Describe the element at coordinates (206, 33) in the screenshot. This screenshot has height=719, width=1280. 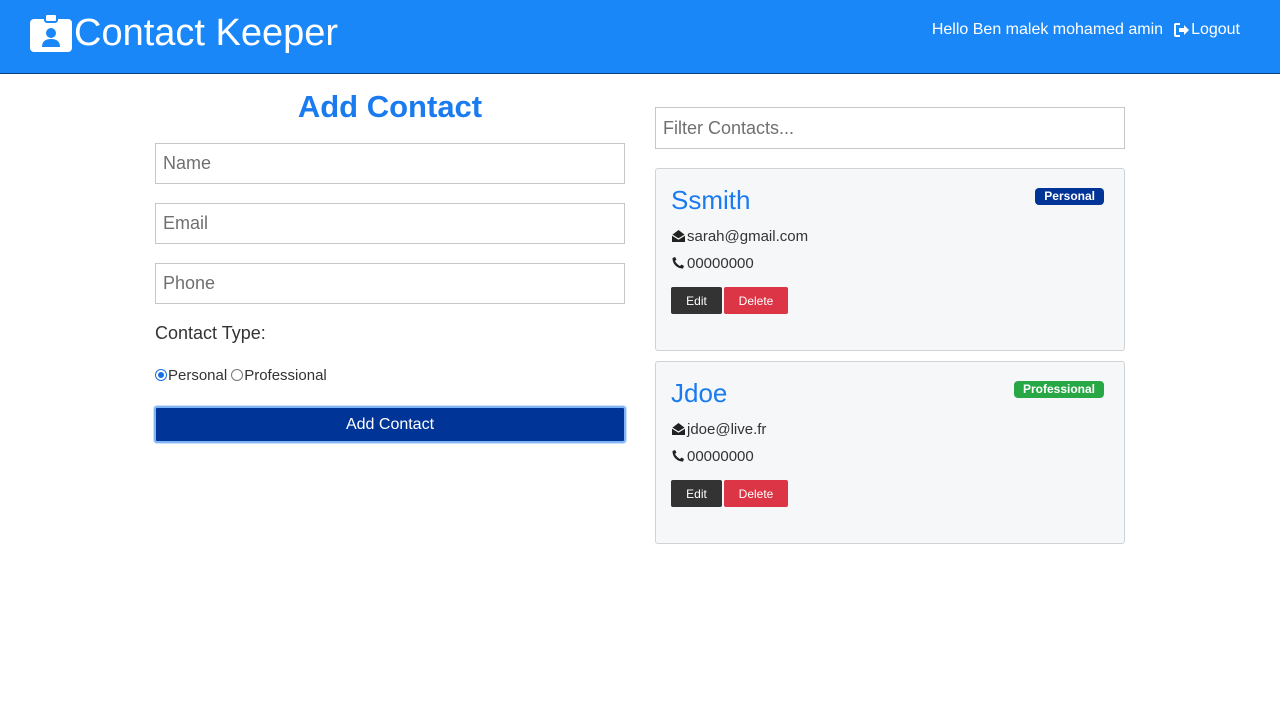
I see `app-title: Contact Keeper` at that location.